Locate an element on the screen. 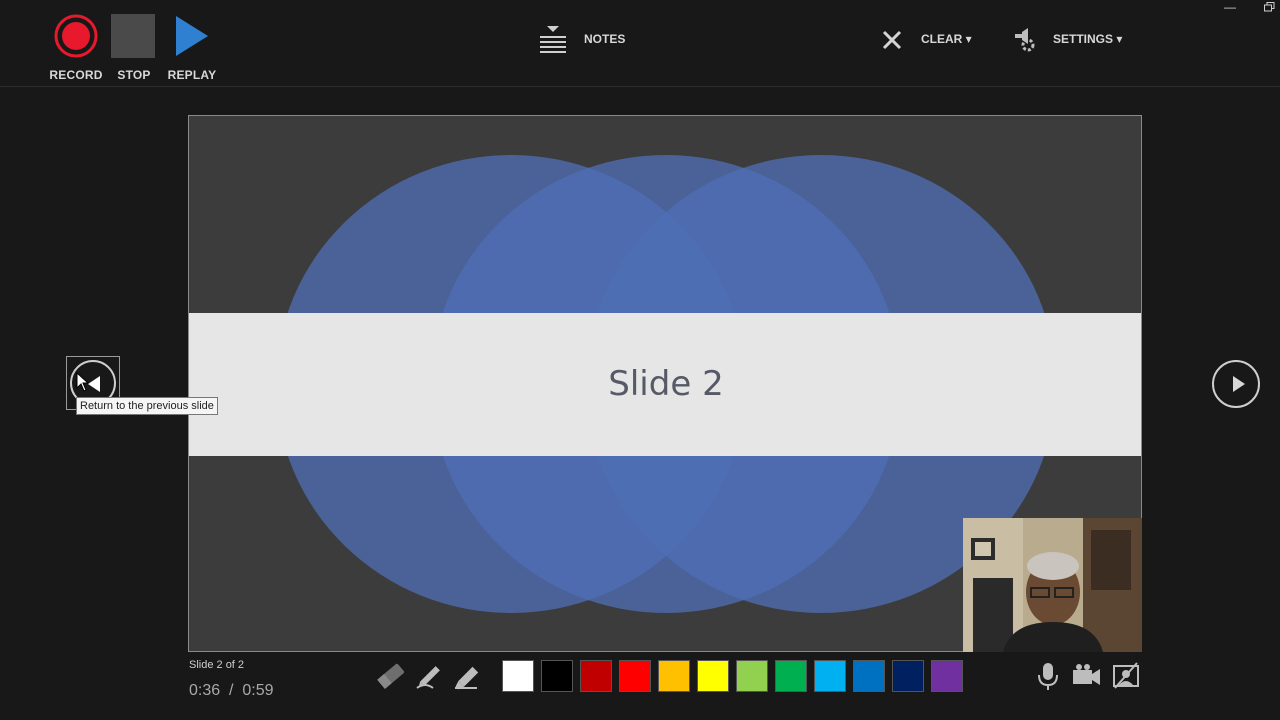 The width and height of the screenshot is (1280, 720). eraser-icon is located at coordinates (390, 676).